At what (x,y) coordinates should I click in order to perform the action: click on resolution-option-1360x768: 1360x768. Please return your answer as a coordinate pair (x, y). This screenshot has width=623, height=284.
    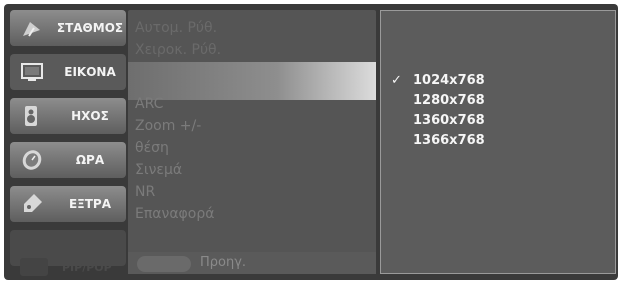
    Looking at the image, I should click on (449, 120).